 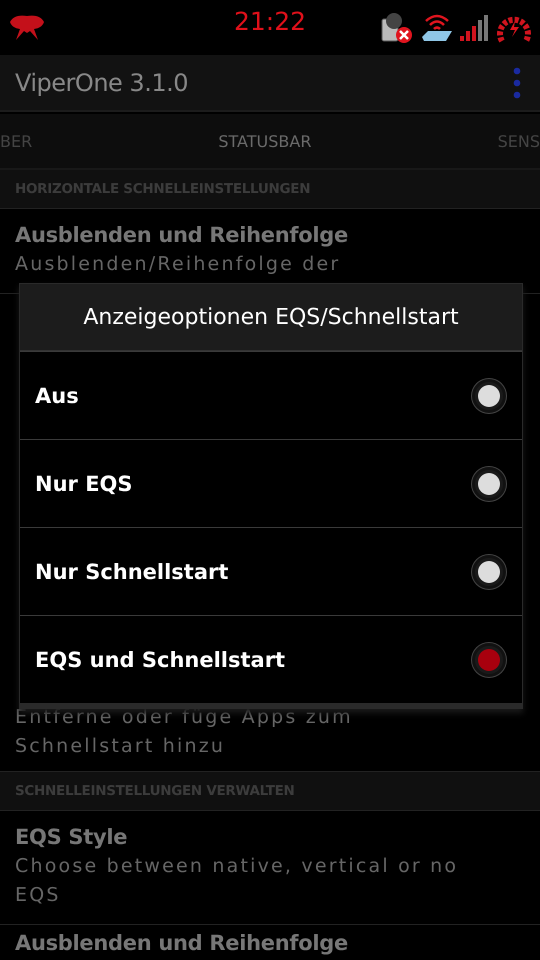 What do you see at coordinates (397, 27) in the screenshot?
I see `lock-error-icon` at bounding box center [397, 27].